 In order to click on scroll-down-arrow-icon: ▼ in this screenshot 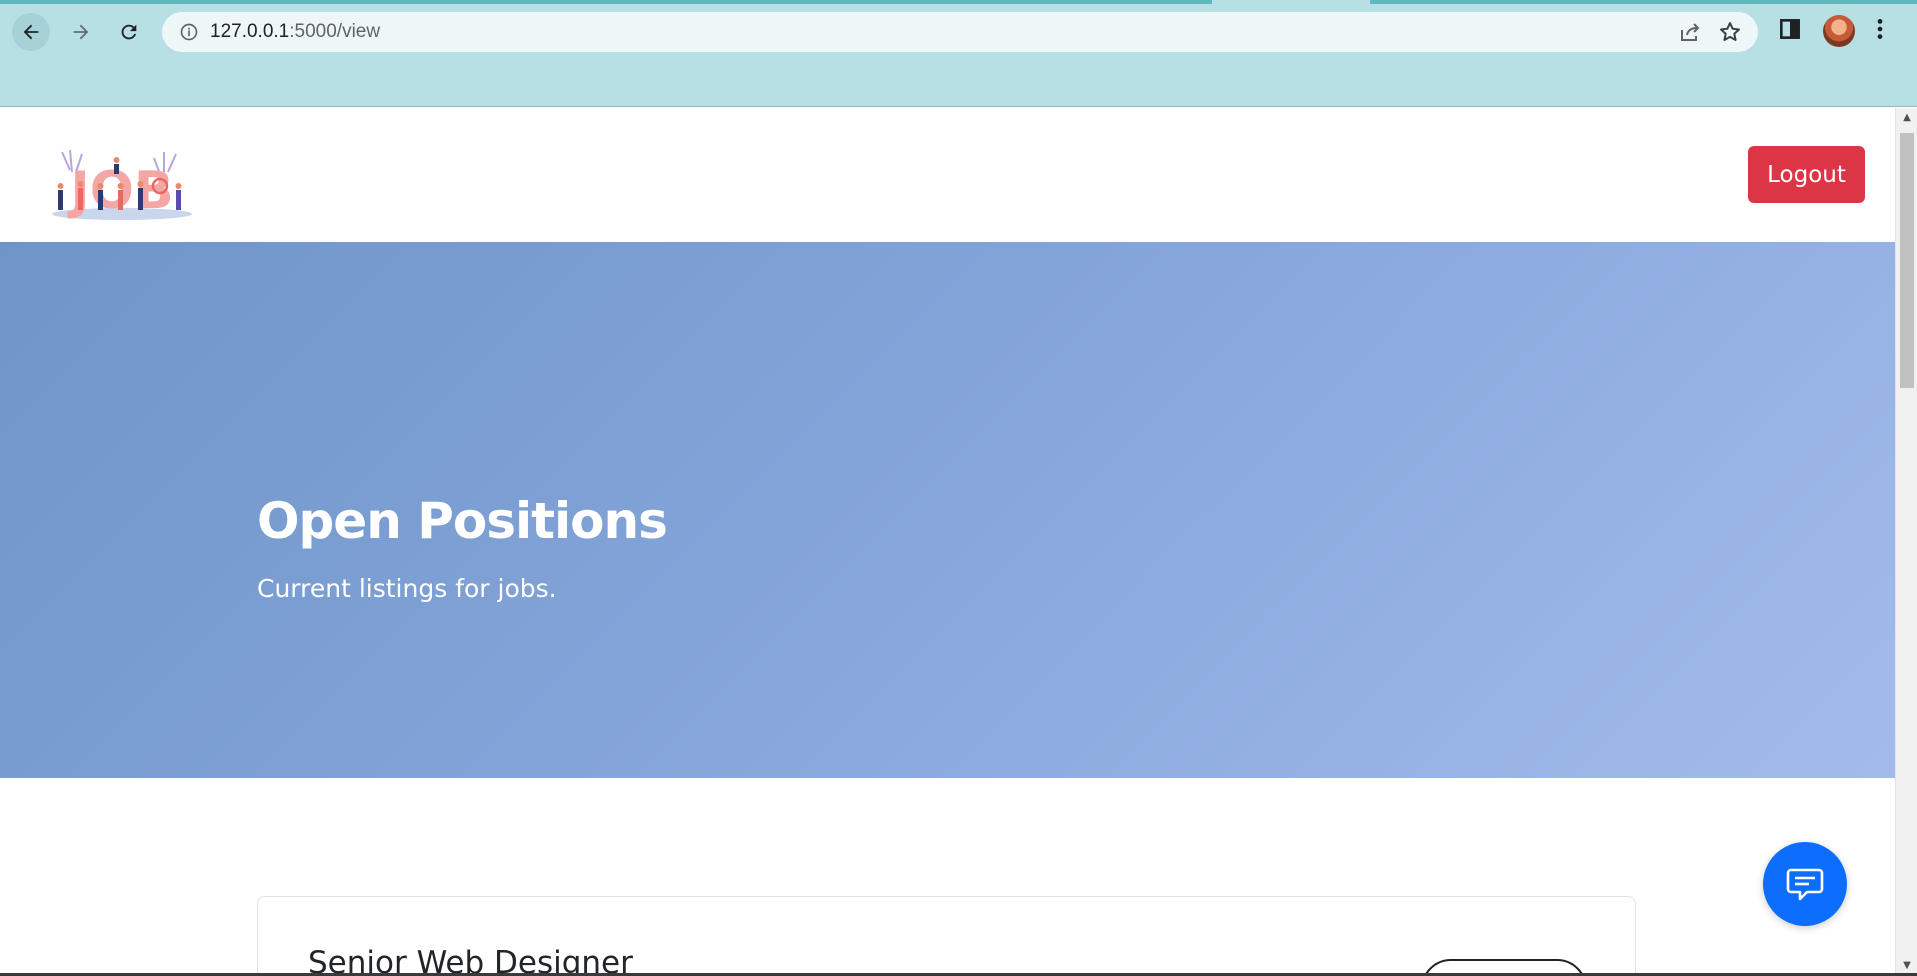, I will do `click(1907, 966)`.